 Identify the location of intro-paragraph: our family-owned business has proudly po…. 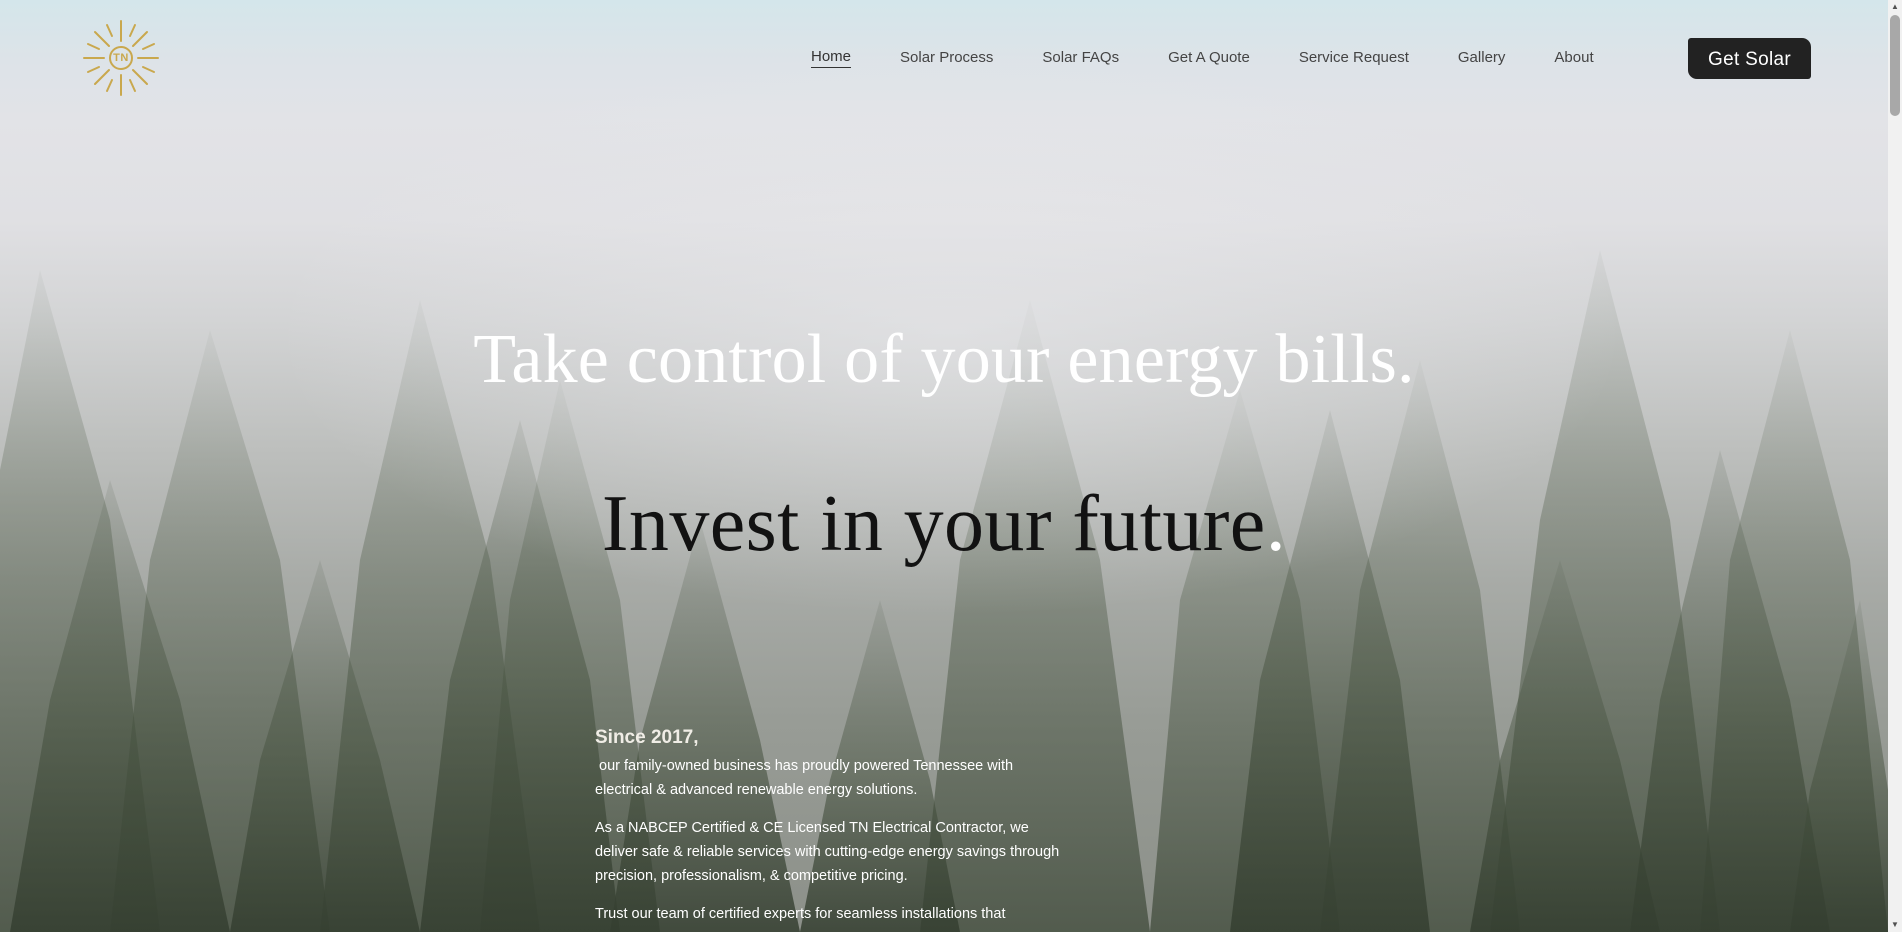
(806, 778).